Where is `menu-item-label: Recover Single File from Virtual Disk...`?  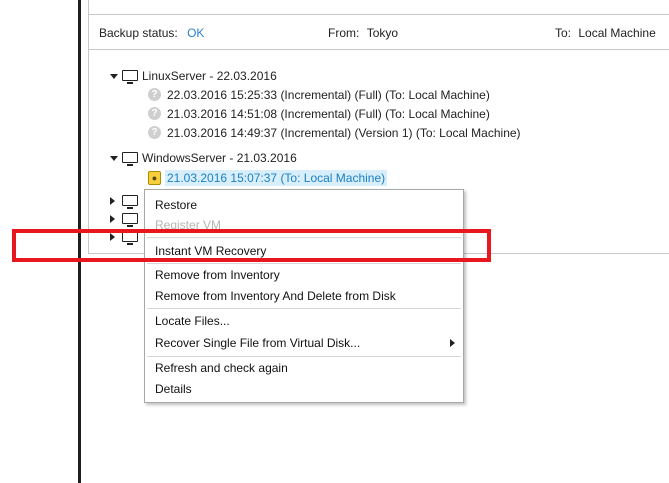 menu-item-label: Recover Single File from Virtual Disk... is located at coordinates (258, 343).